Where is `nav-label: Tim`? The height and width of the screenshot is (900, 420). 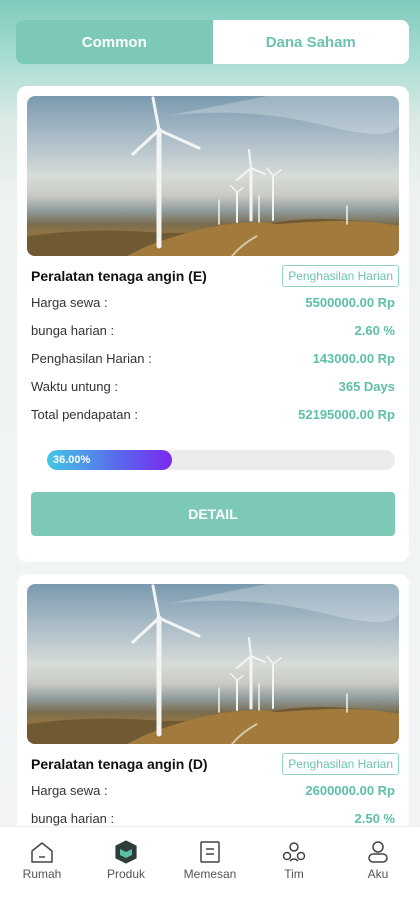 nav-label: Tim is located at coordinates (294, 874).